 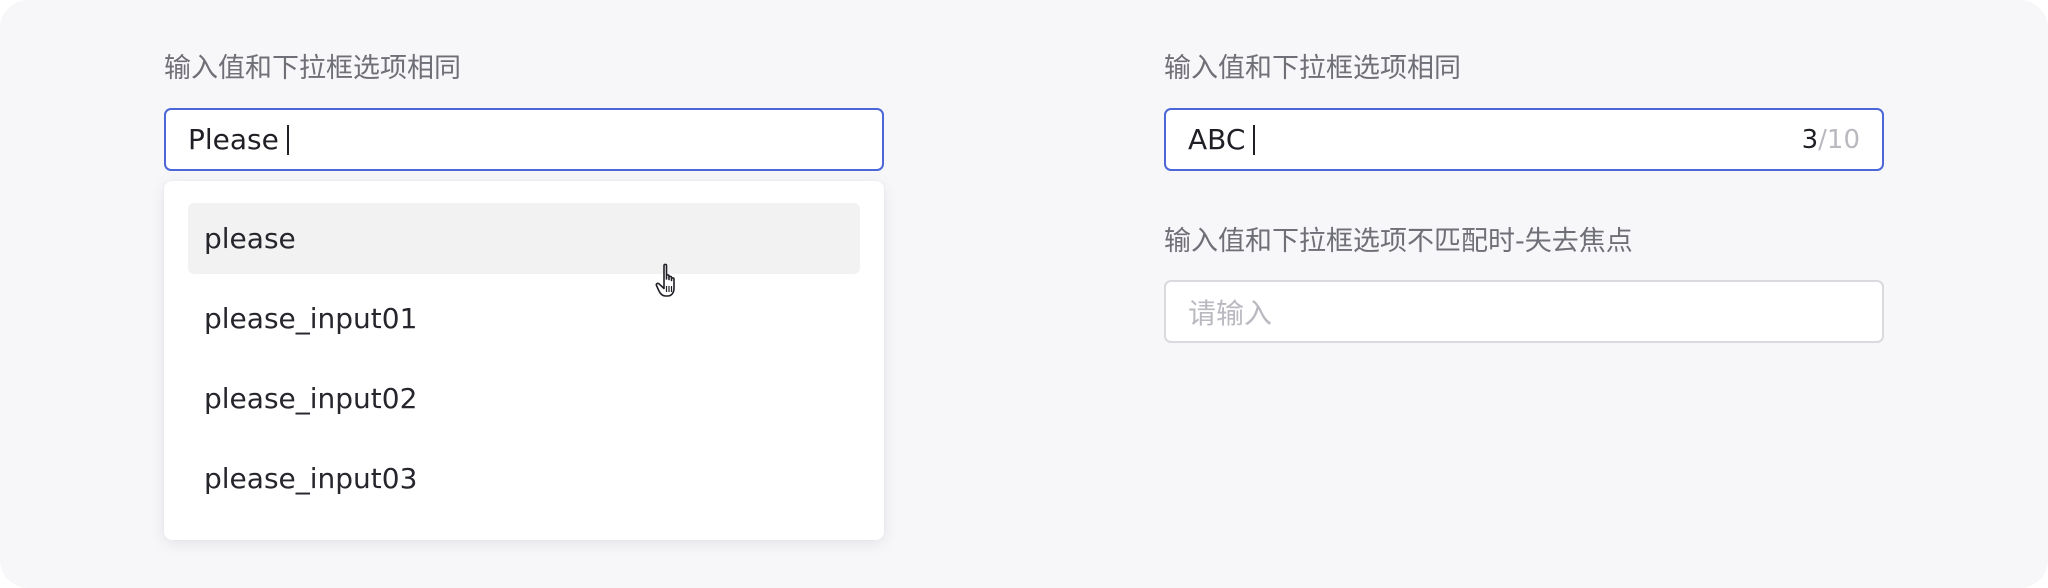 I want to click on dropdown-option-label: please, so click(x=250, y=238).